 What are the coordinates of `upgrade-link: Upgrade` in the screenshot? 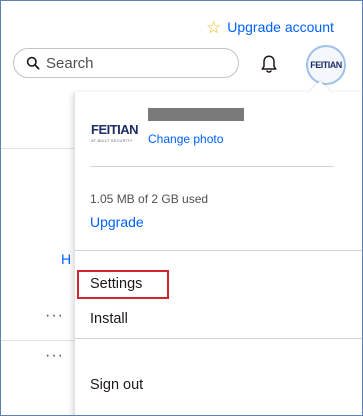 It's located at (117, 222).